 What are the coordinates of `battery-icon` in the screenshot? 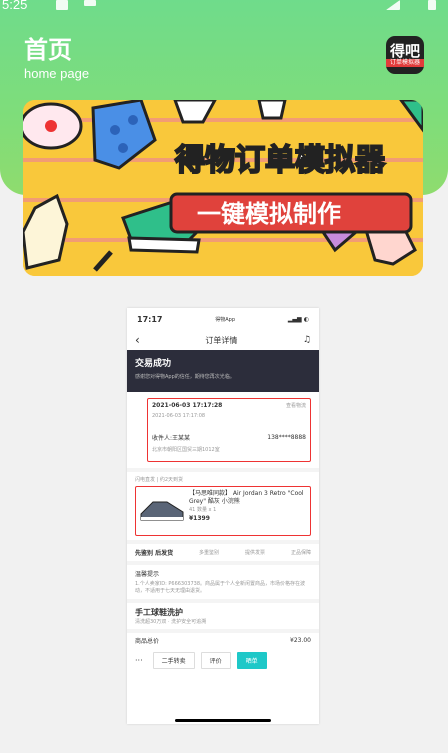 It's located at (432, 5).